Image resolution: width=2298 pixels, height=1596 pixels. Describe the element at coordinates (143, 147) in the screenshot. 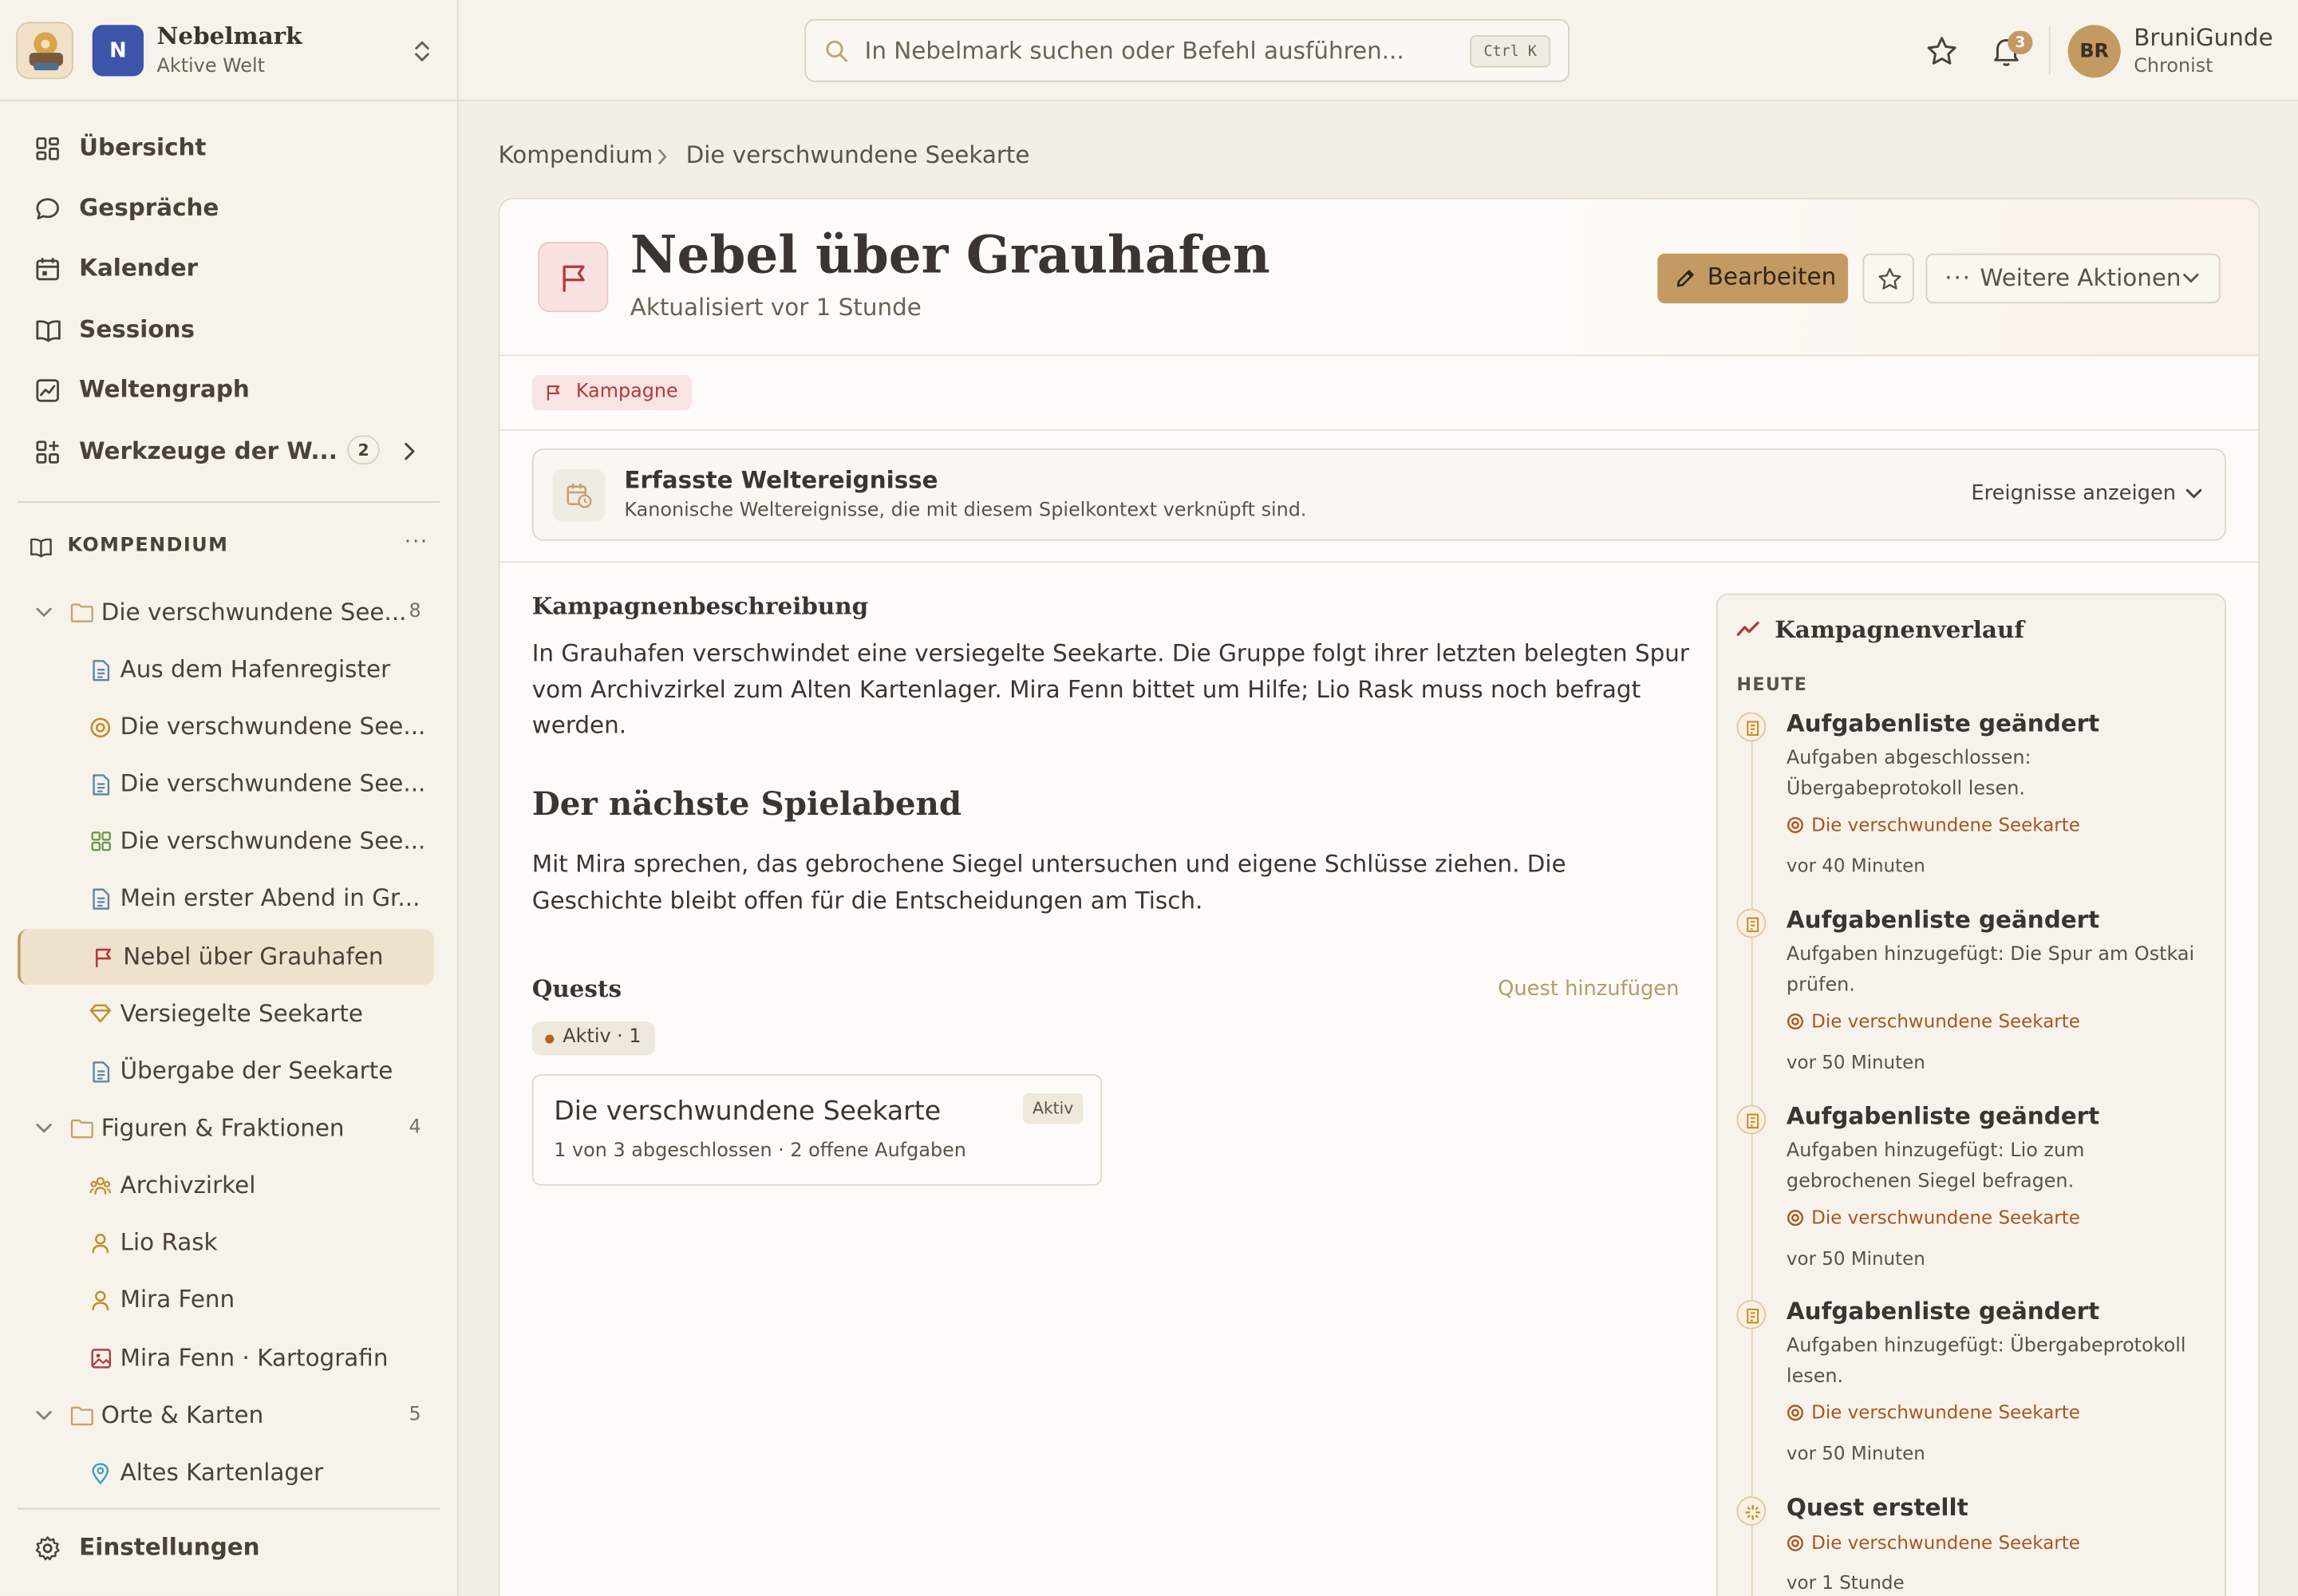

I see `nav-label: Übersicht` at that location.